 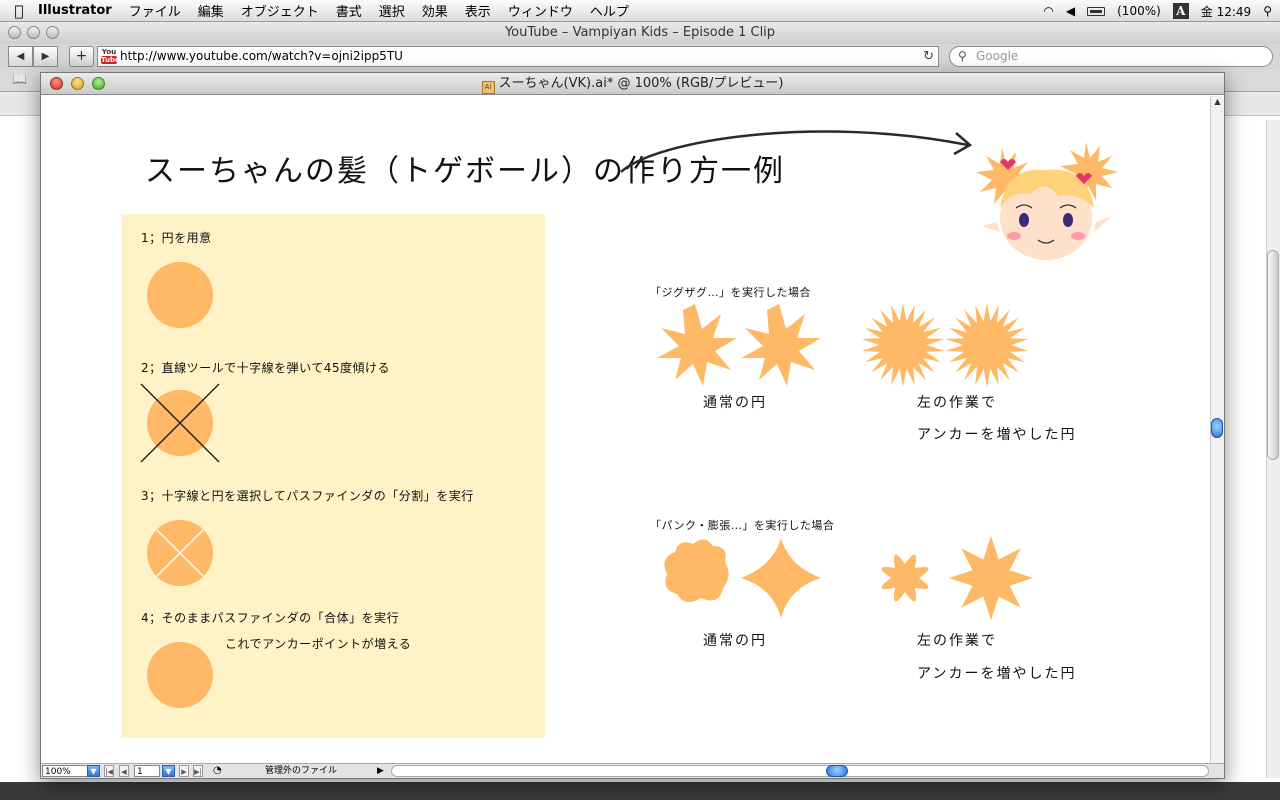 I want to click on menubar-extras: ◠ ◀ (100%) A 金 12:49 ⚲, so click(x=1157, y=11).